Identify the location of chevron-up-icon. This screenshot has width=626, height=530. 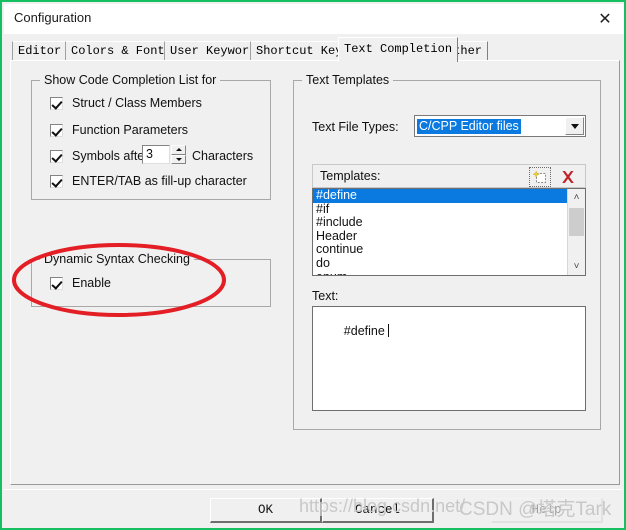
(178, 150).